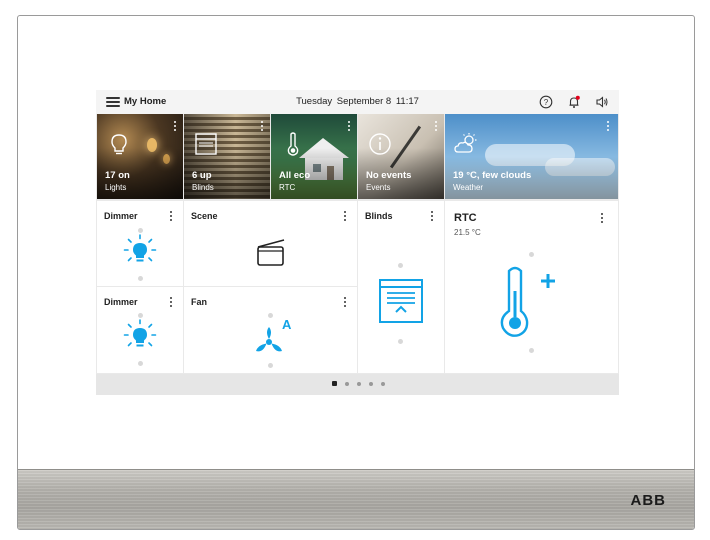 The image size is (710, 540). I want to click on dimmer-tile-1: Dimmer, so click(140, 243).